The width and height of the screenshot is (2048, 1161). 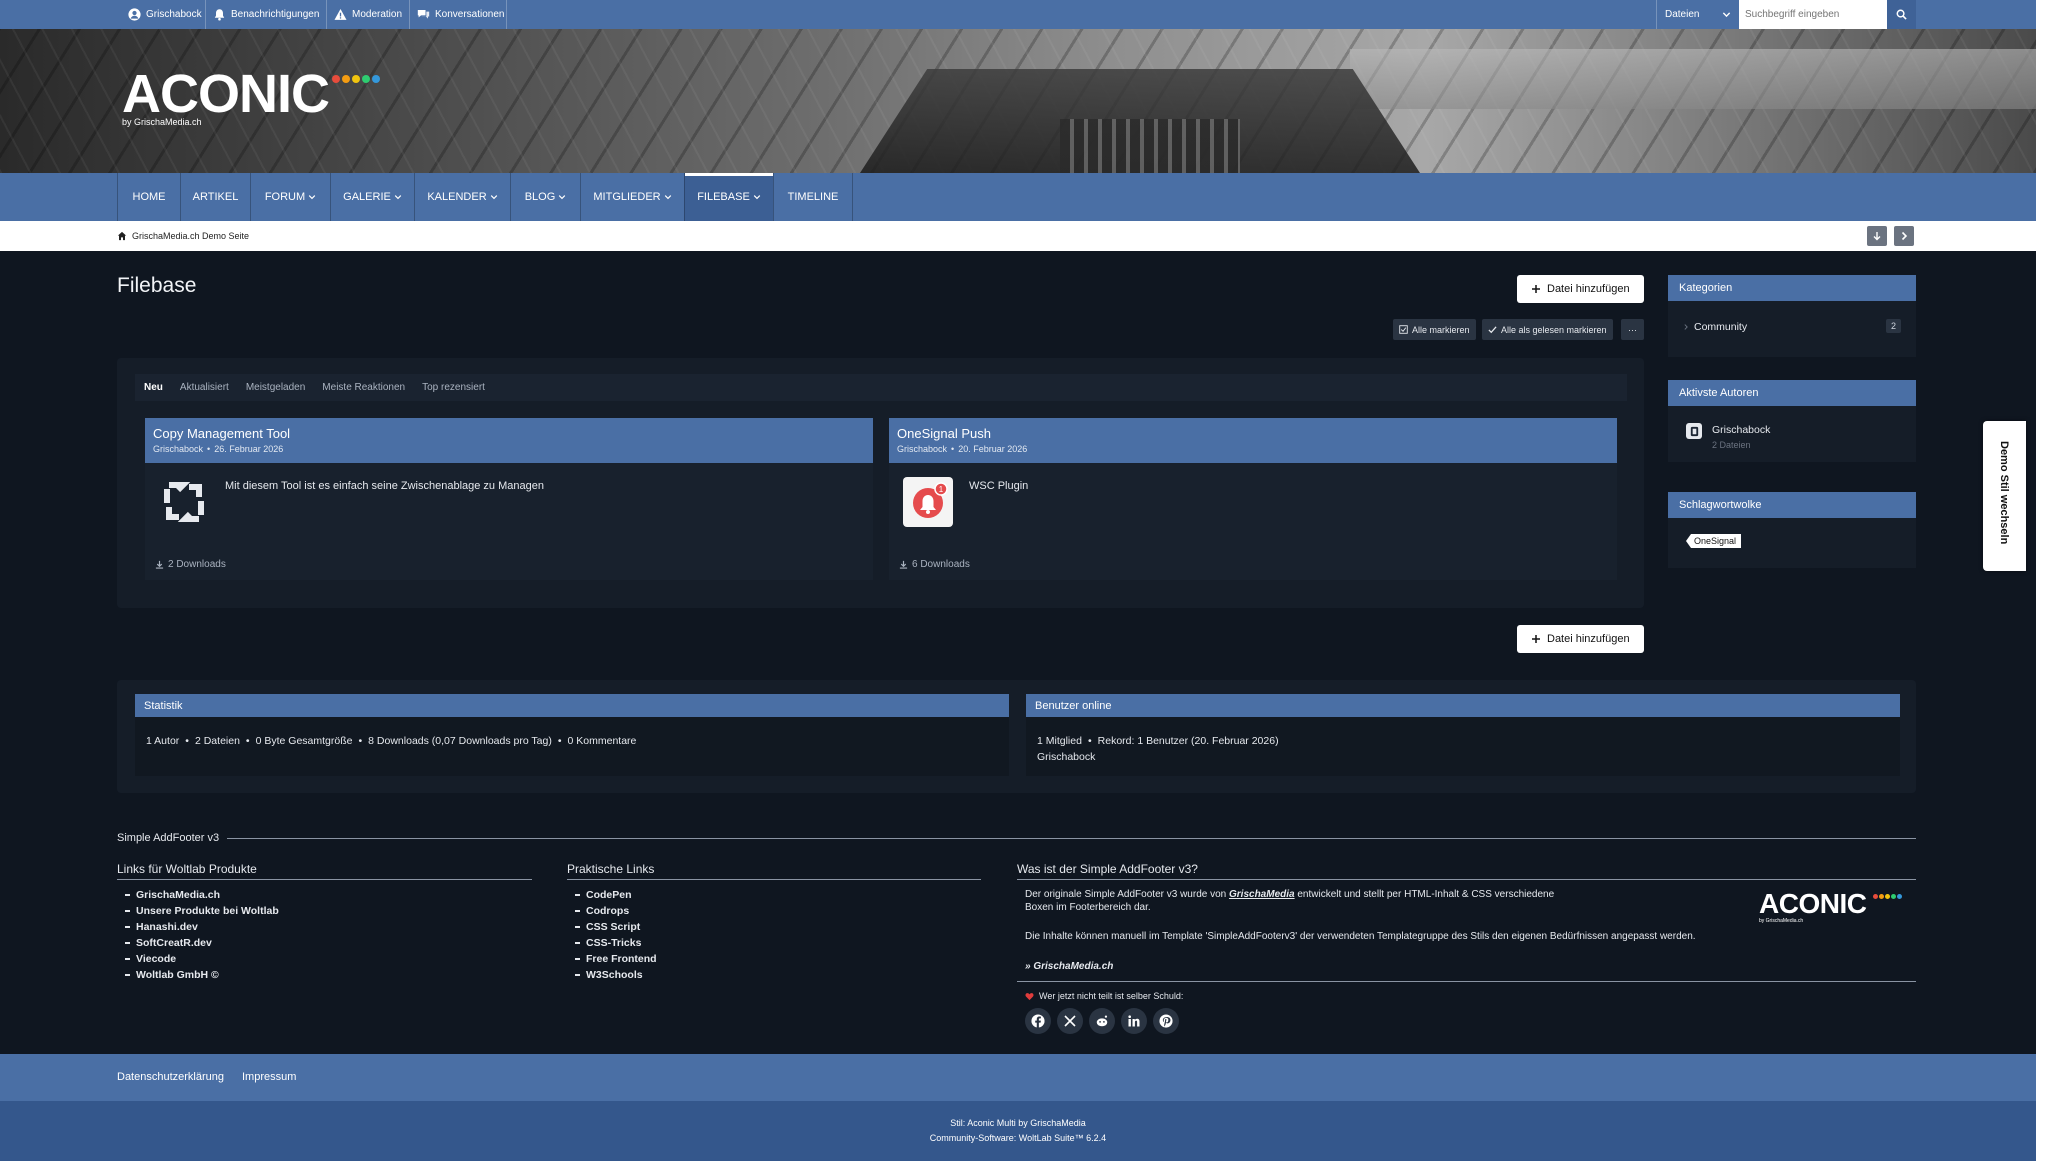 What do you see at coordinates (1434, 329) in the screenshot?
I see `mark-all-button: Alle markieren` at bounding box center [1434, 329].